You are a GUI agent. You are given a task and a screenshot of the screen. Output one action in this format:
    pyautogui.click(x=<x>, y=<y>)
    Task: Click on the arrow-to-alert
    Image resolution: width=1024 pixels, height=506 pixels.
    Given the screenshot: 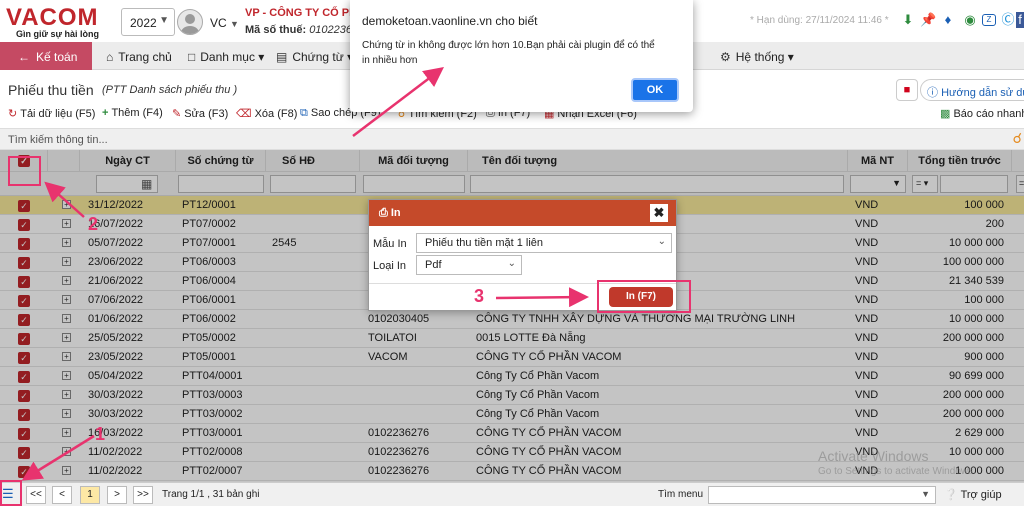 What is the action you would take?
    pyautogui.click(x=398, y=101)
    